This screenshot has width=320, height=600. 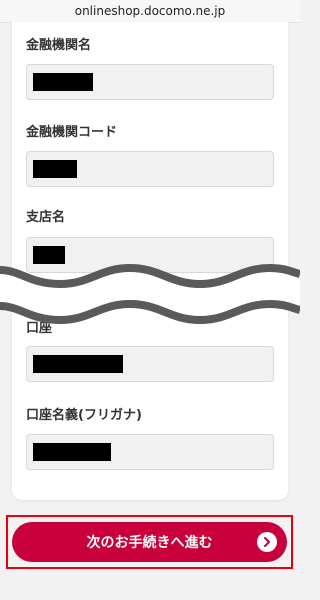 I want to click on proceed-button: 次のお手続きへ進む, so click(x=149, y=542).